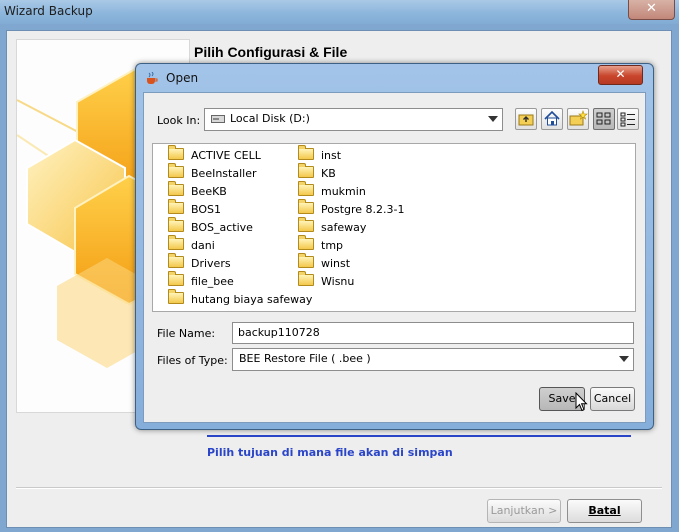  What do you see at coordinates (319, 154) in the screenshot?
I see `list-item: inst` at bounding box center [319, 154].